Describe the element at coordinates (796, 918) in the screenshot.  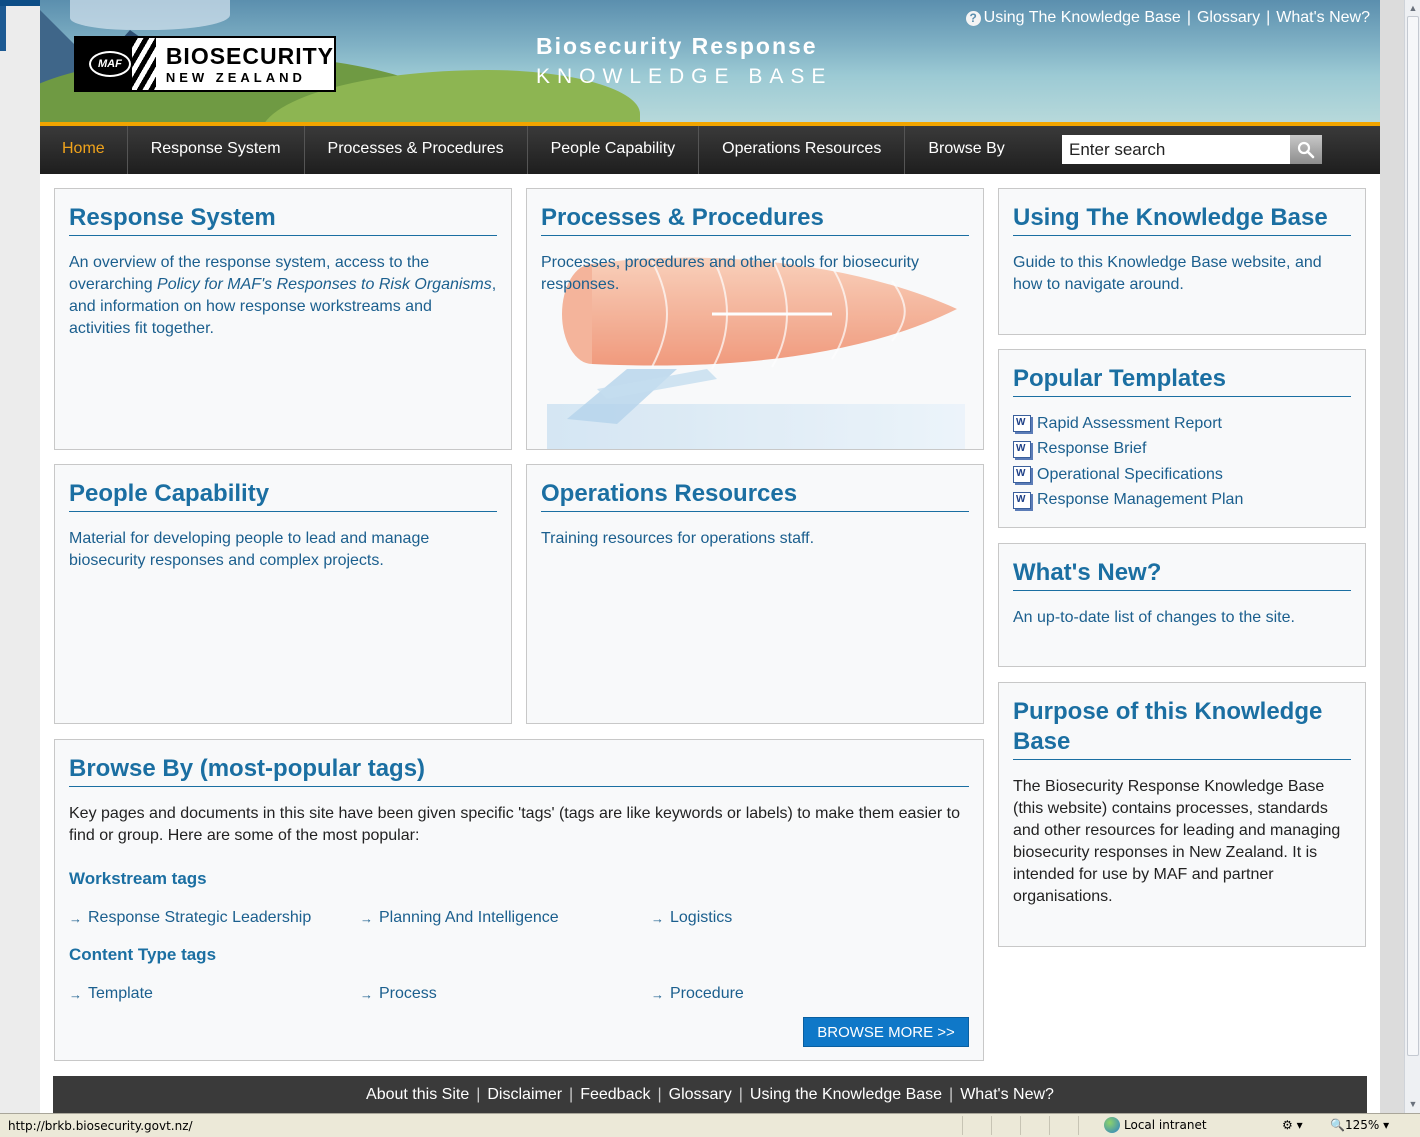
I see `tag-link: → Logistics` at that location.